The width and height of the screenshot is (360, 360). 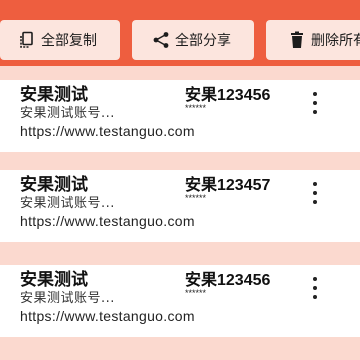 What do you see at coordinates (161, 40) in the screenshot?
I see `share-icon` at bounding box center [161, 40].